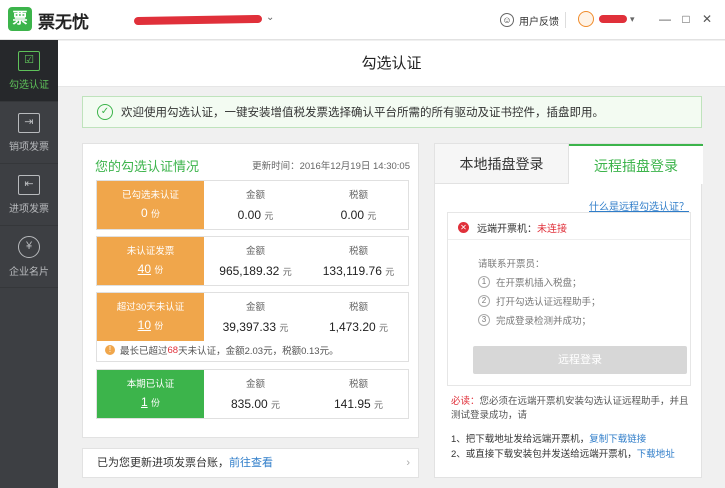 Image resolution: width=725 pixels, height=488 pixels. What do you see at coordinates (707, 19) in the screenshot?
I see `close-button: ✕` at bounding box center [707, 19].